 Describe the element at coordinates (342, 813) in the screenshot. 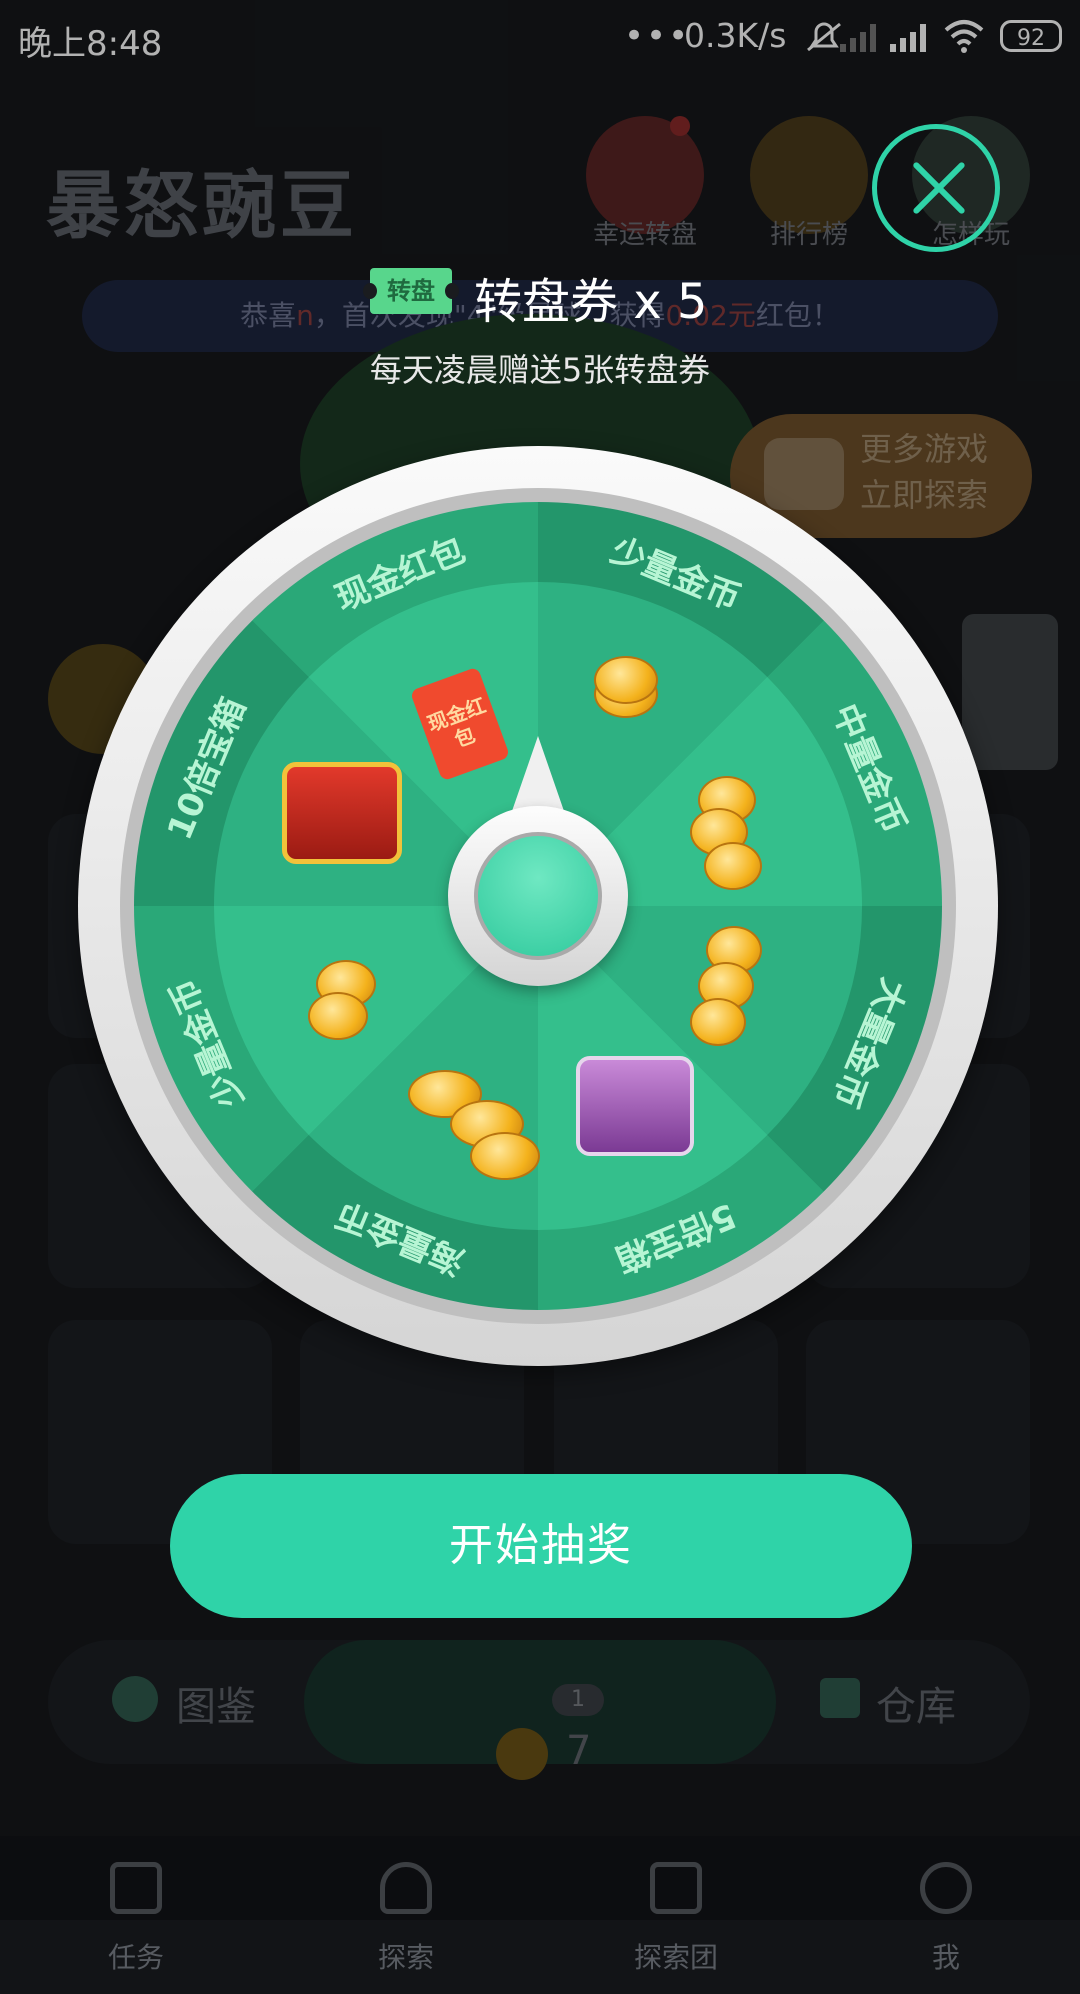

I see `treasure-chest-10x-icon` at that location.